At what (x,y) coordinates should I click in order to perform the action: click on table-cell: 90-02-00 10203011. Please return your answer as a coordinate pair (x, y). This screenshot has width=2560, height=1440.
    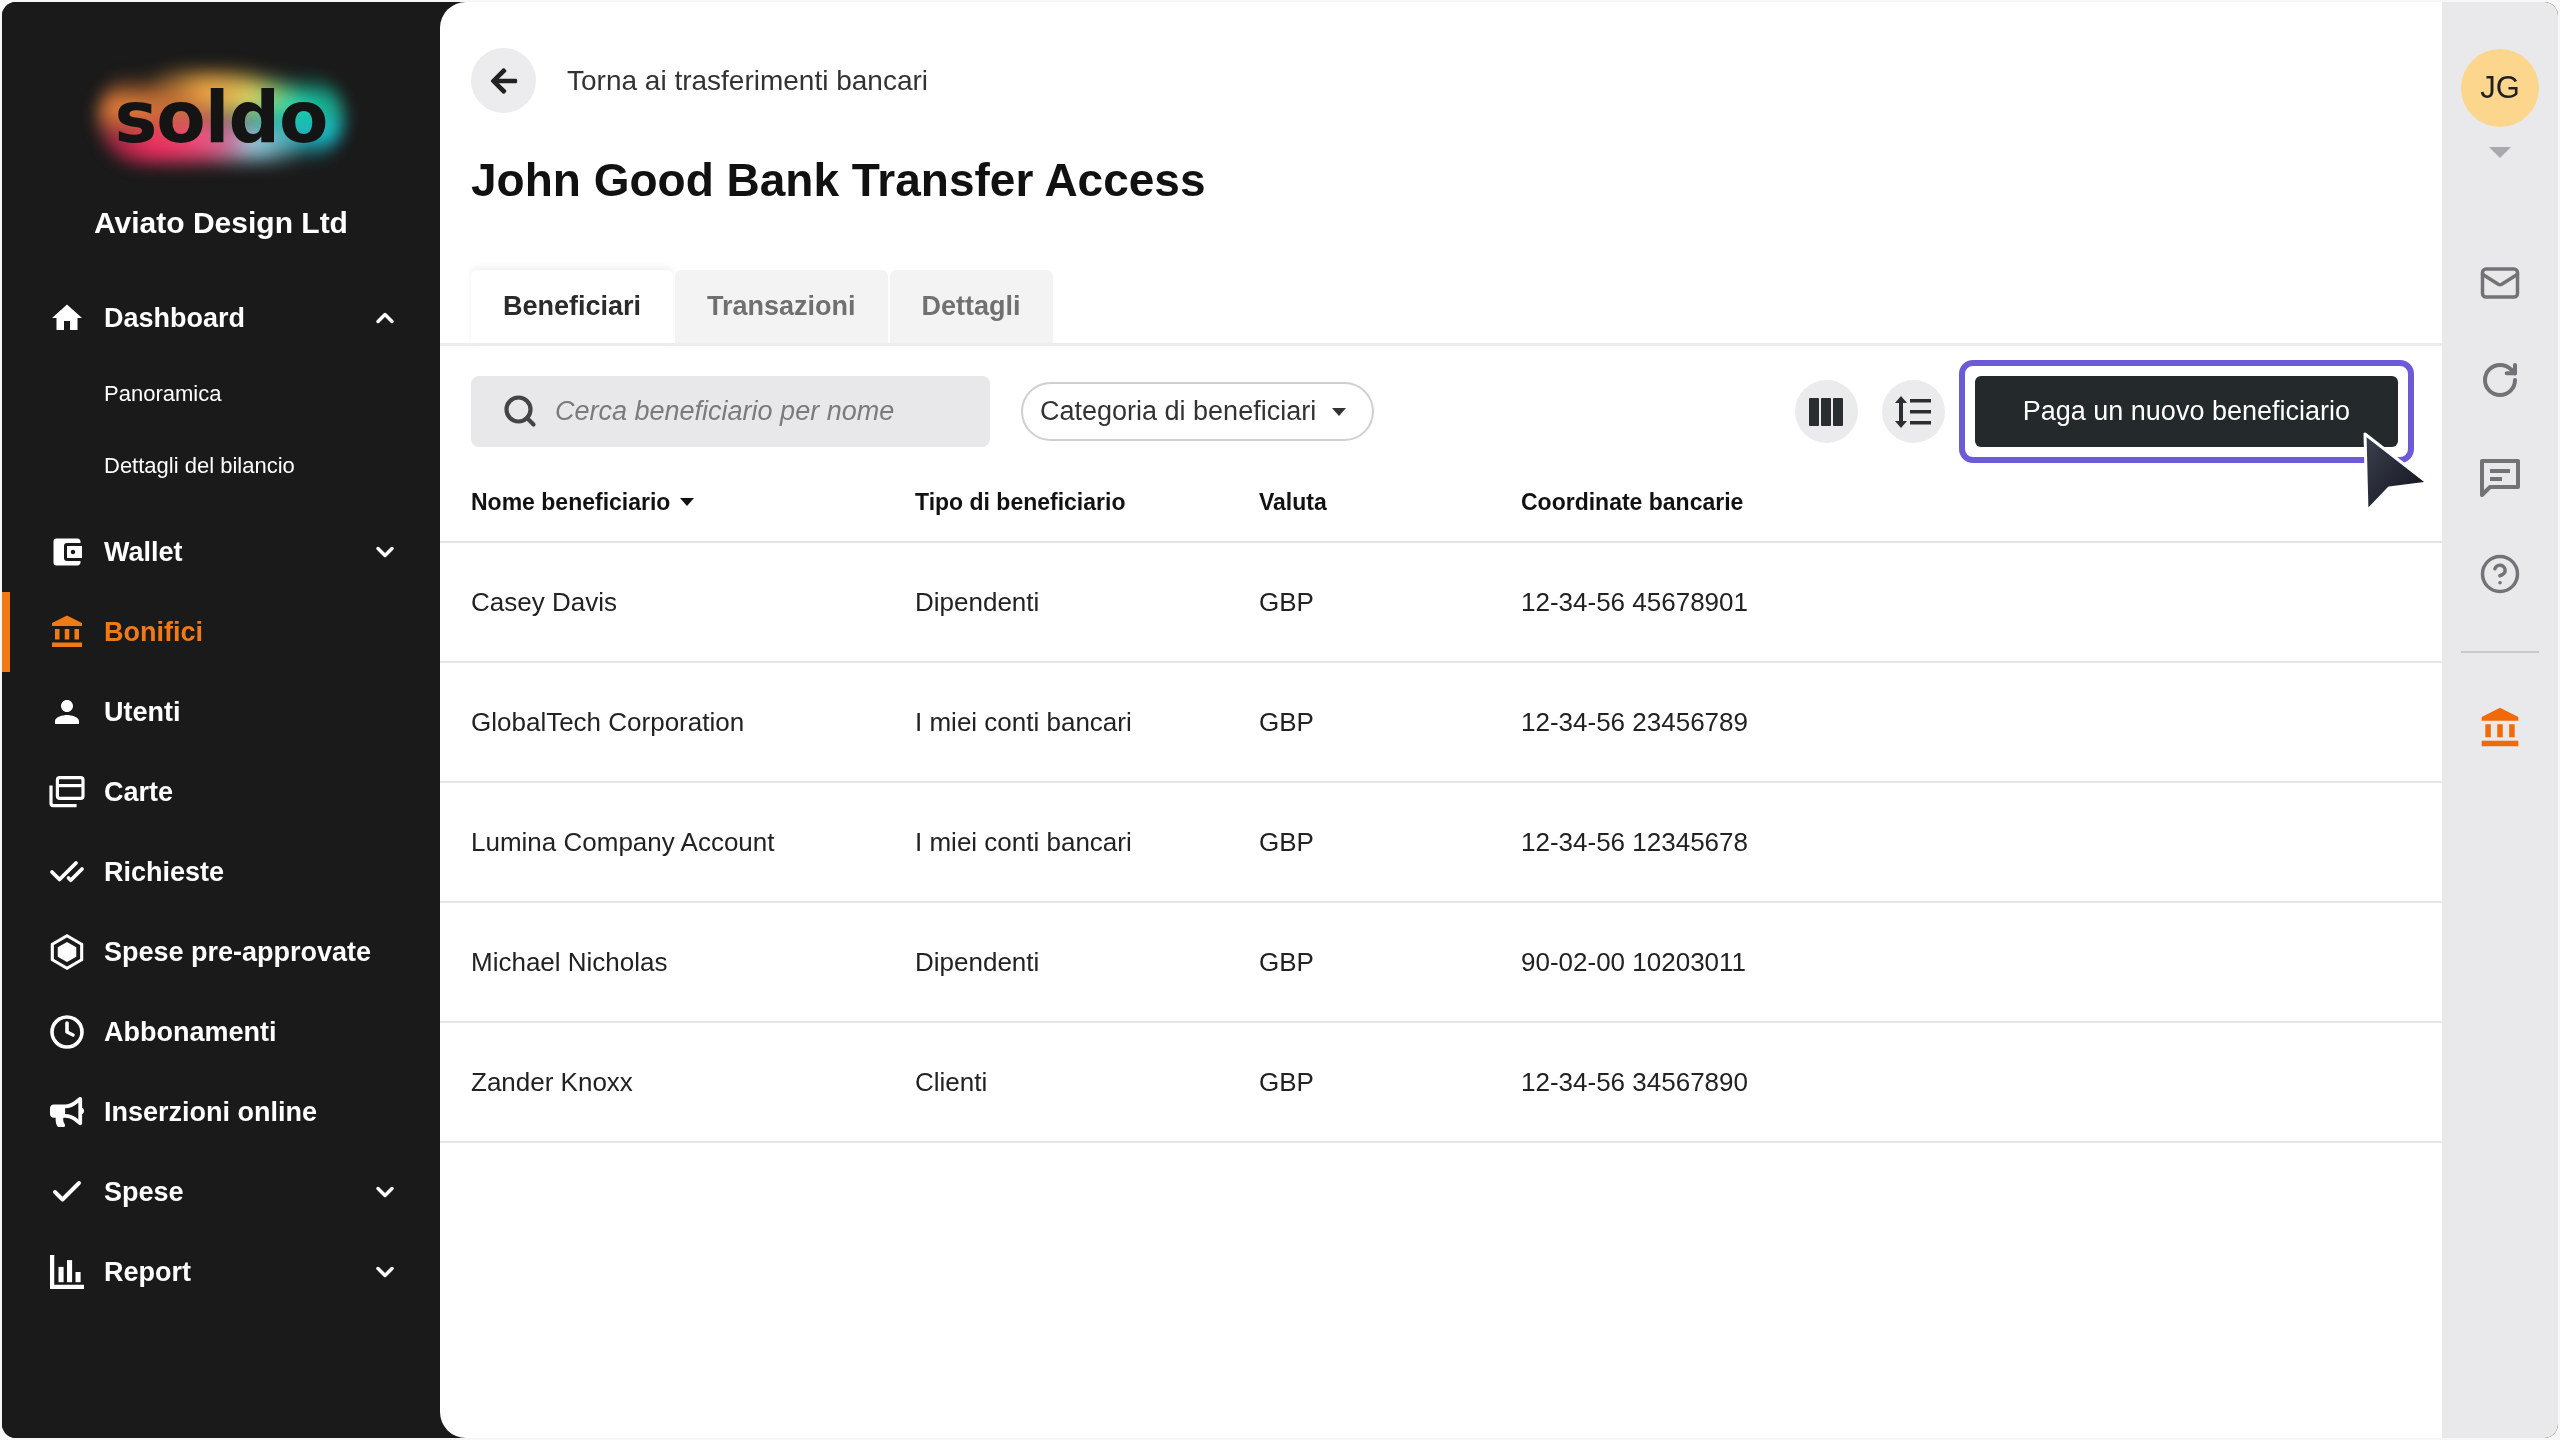
    Looking at the image, I should click on (1634, 962).